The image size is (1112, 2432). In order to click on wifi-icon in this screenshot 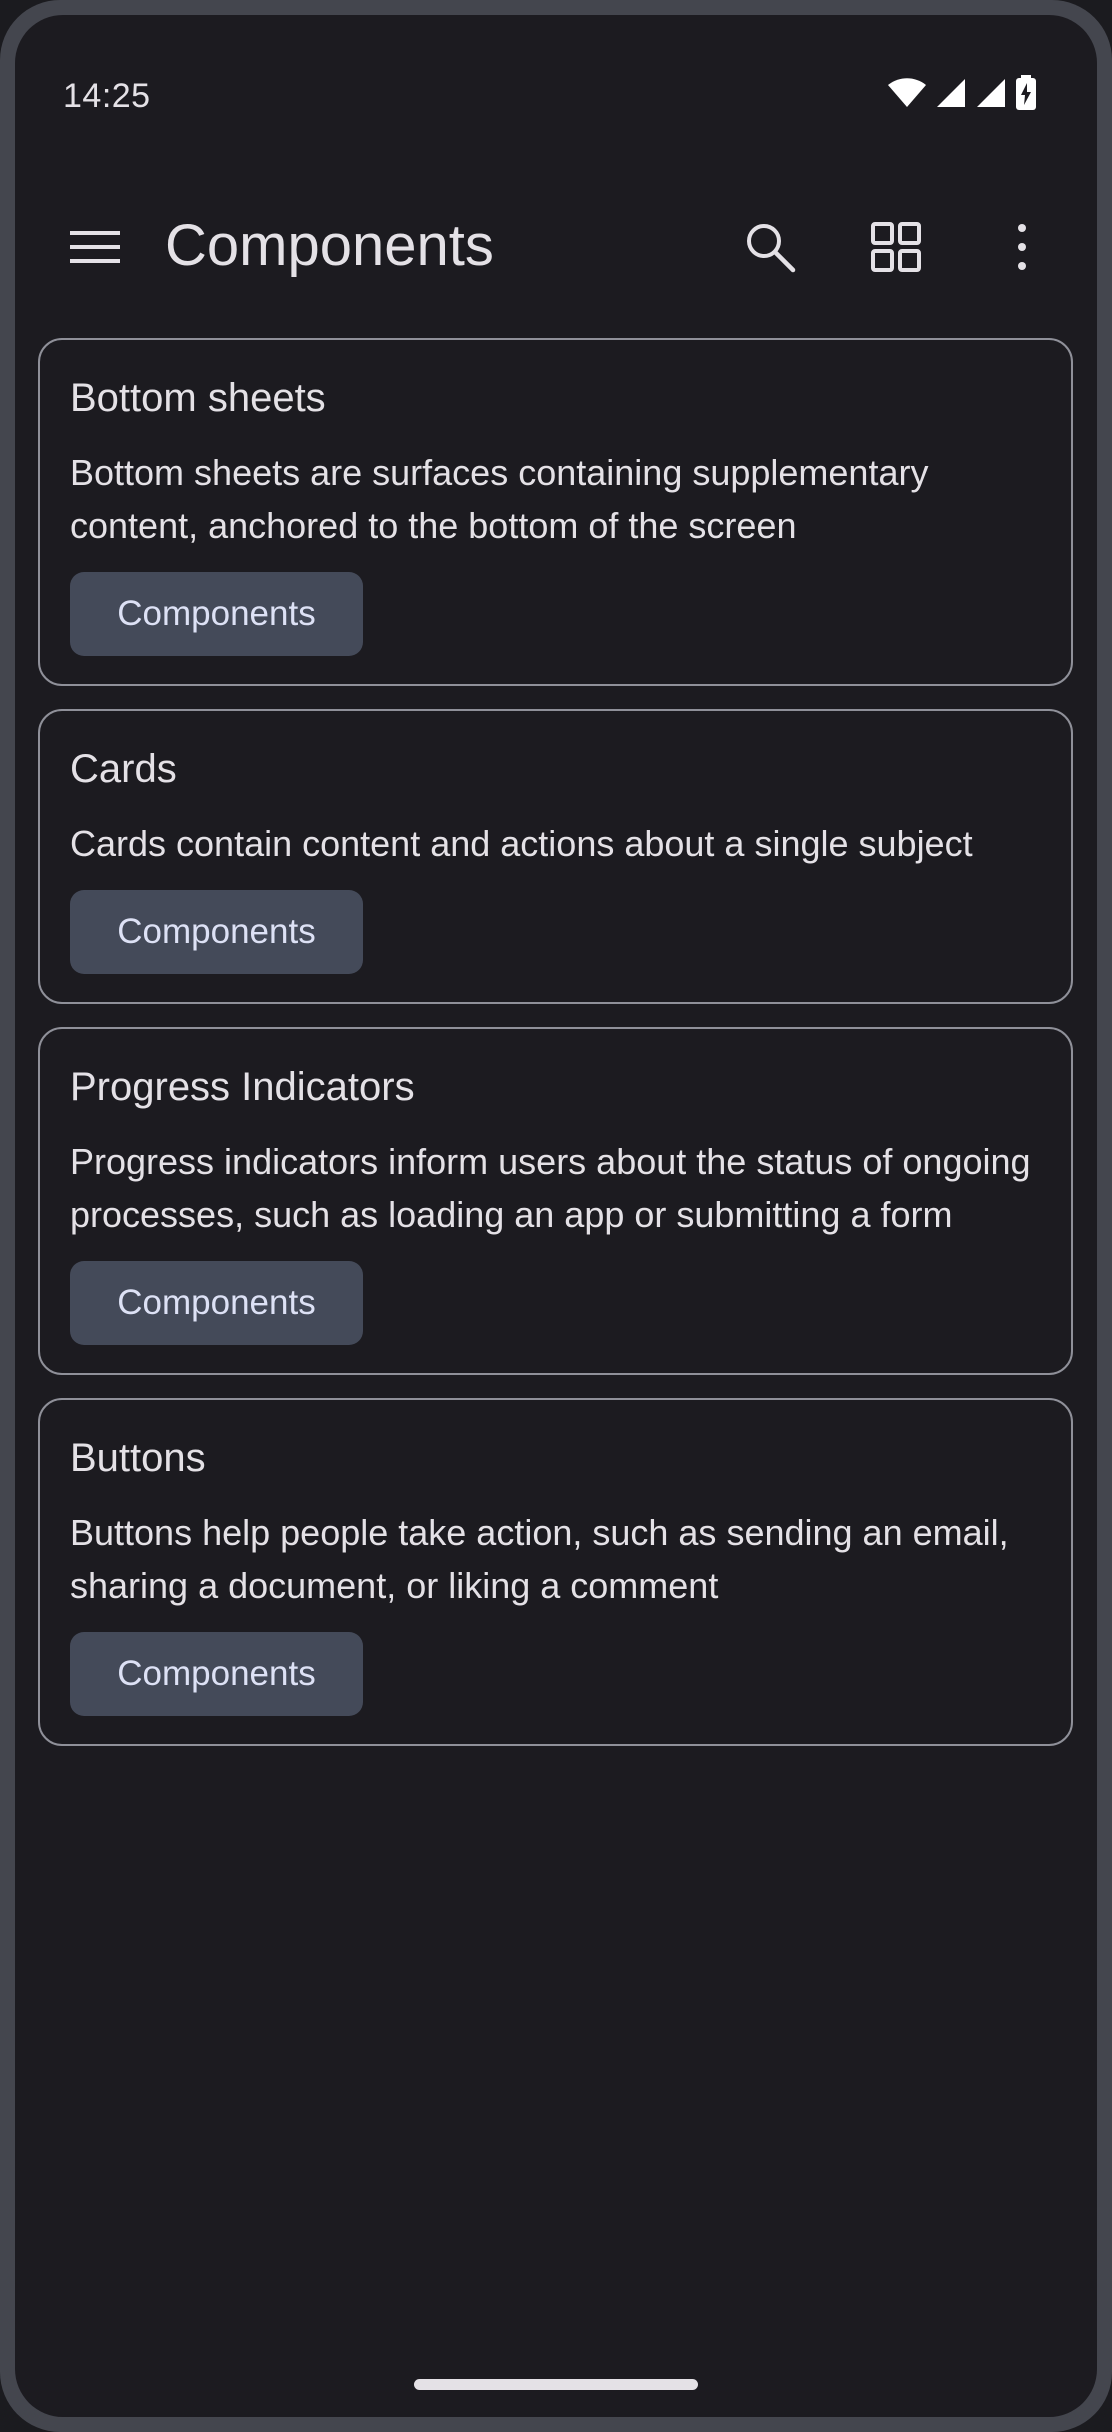, I will do `click(907, 92)`.